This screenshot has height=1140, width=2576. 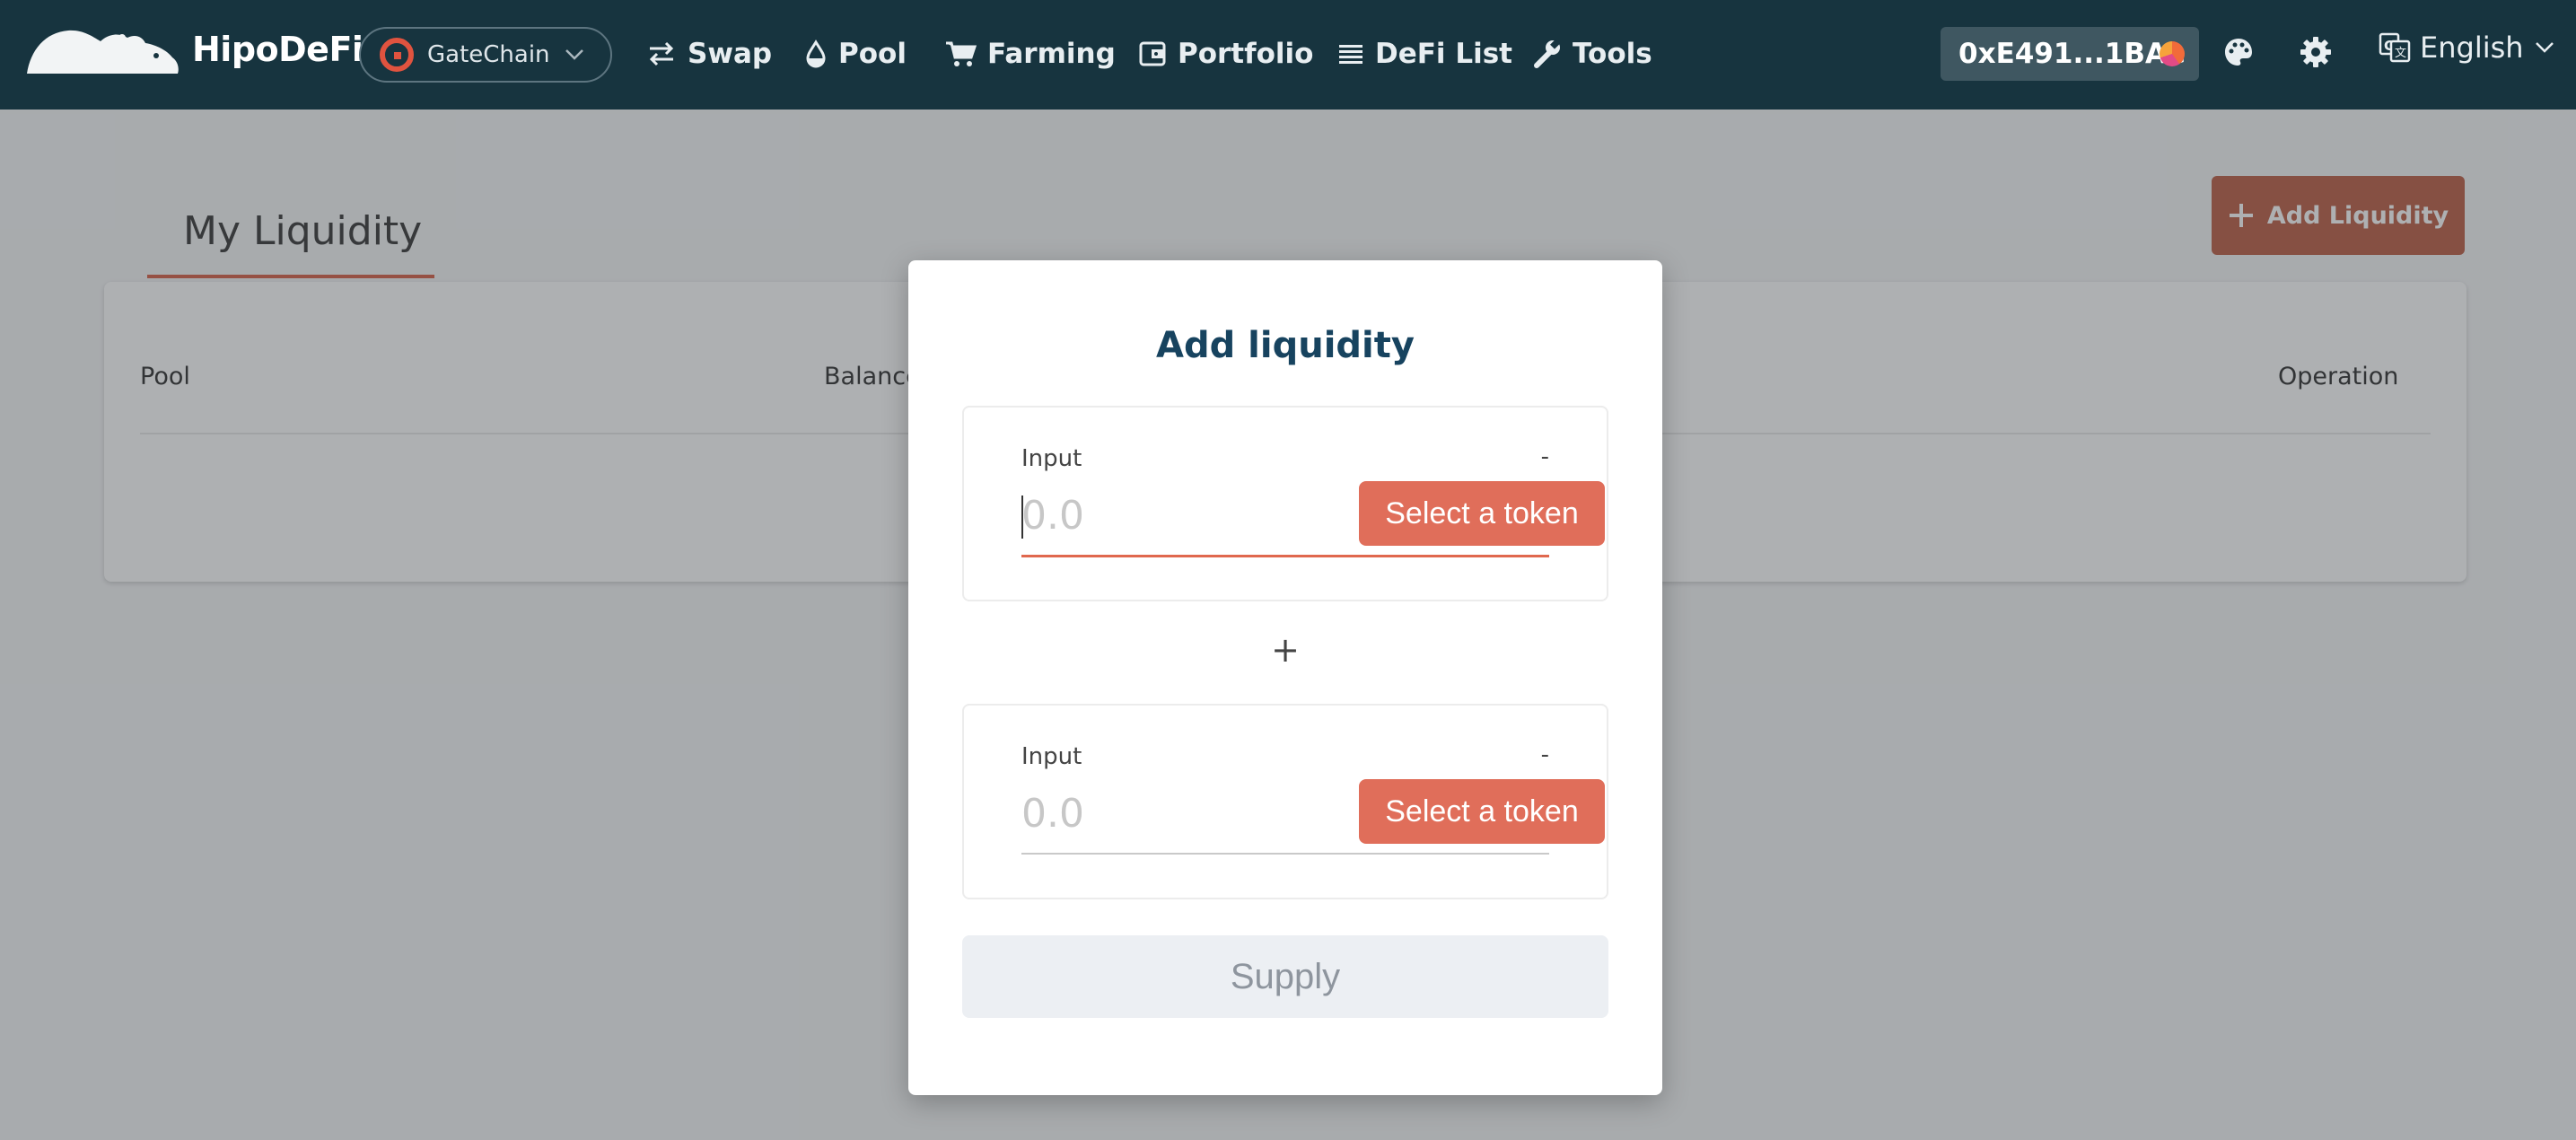 What do you see at coordinates (2400, 53) in the screenshot?
I see `svg-text: 文` at bounding box center [2400, 53].